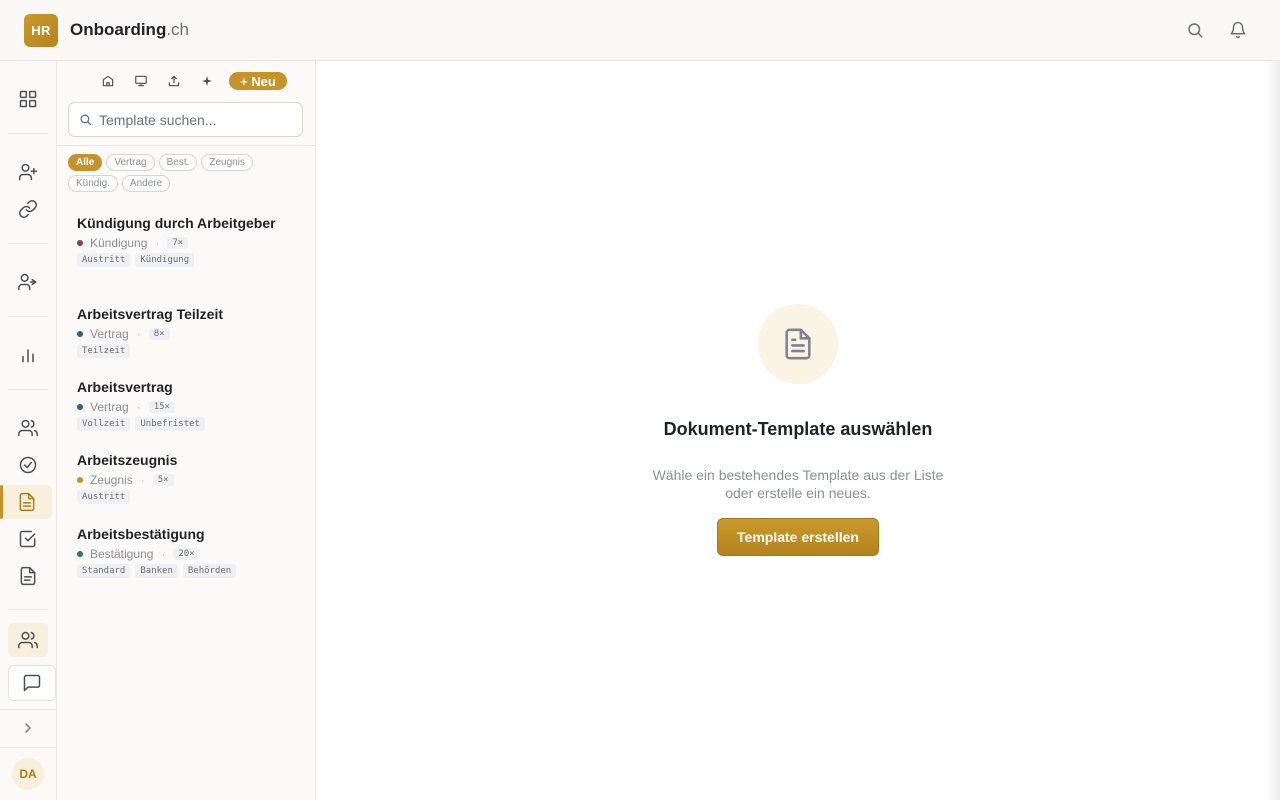 This screenshot has height=800, width=1280. What do you see at coordinates (798, 344) in the screenshot?
I see `empty-state-illustration` at bounding box center [798, 344].